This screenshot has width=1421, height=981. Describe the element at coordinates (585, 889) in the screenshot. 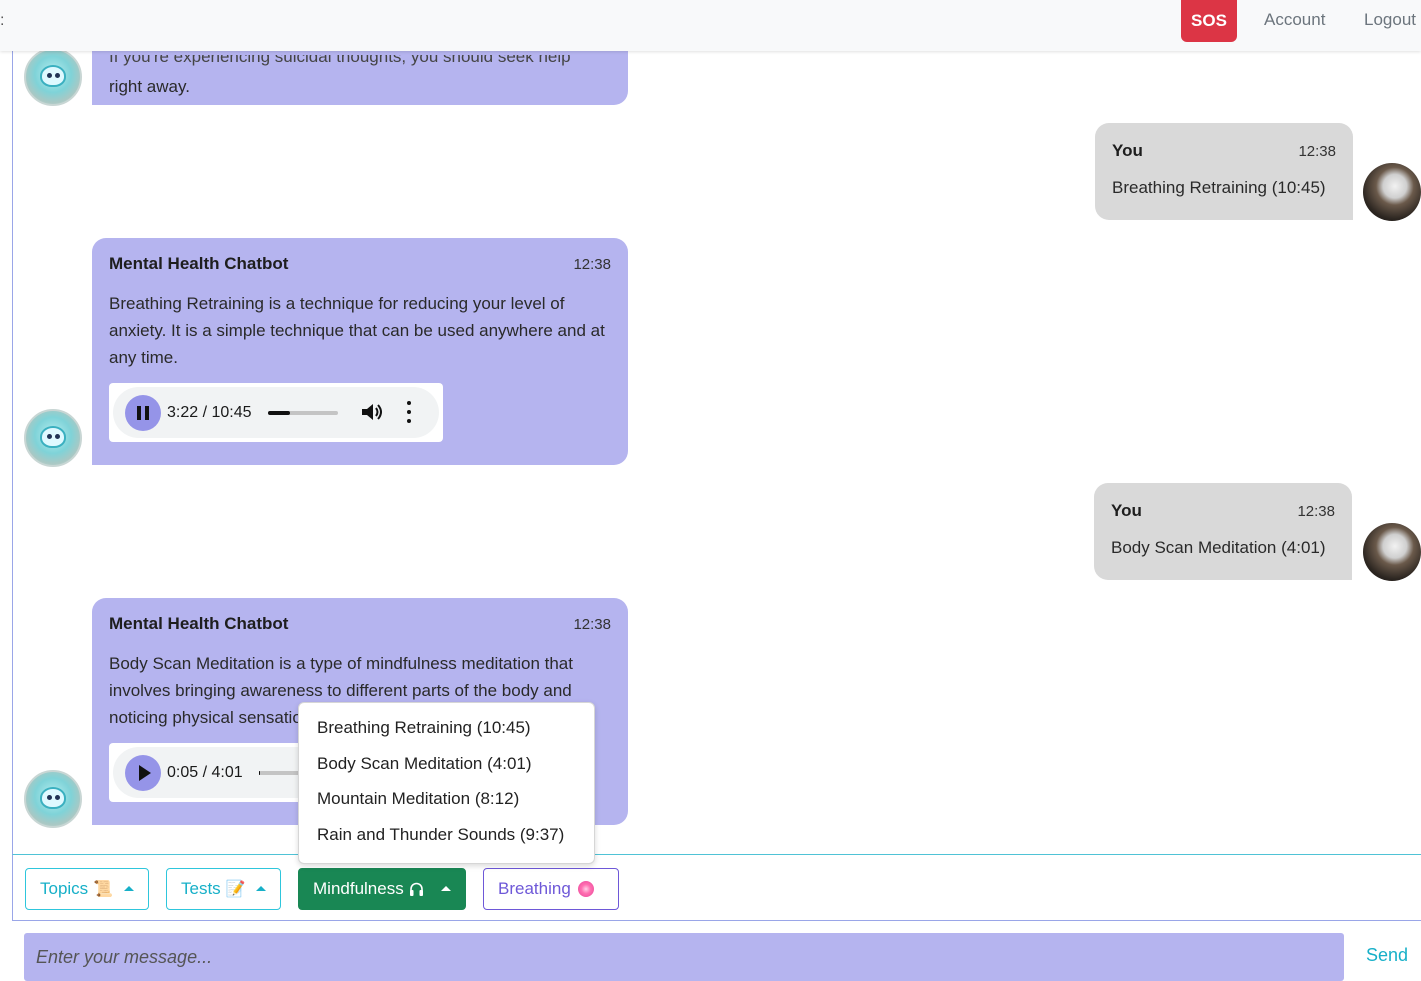

I see `flower-icon` at that location.